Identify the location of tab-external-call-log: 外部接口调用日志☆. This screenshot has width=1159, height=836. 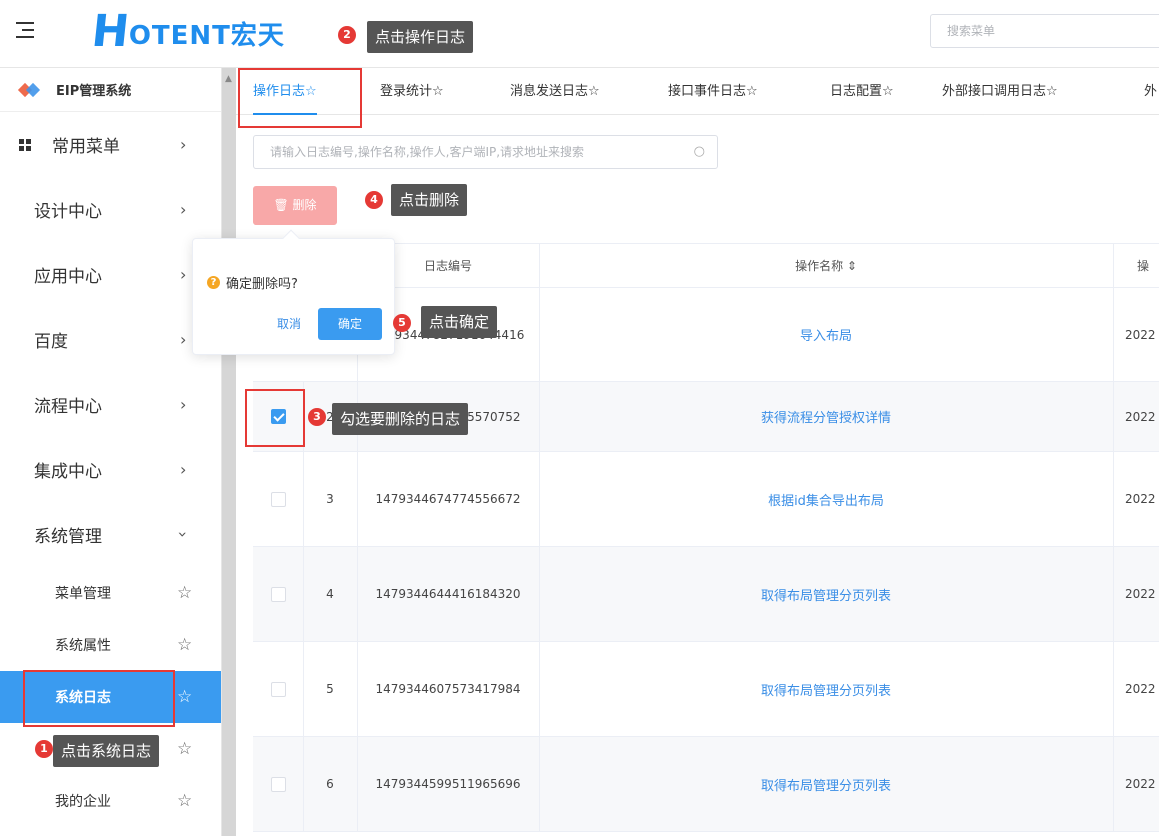
(1000, 91).